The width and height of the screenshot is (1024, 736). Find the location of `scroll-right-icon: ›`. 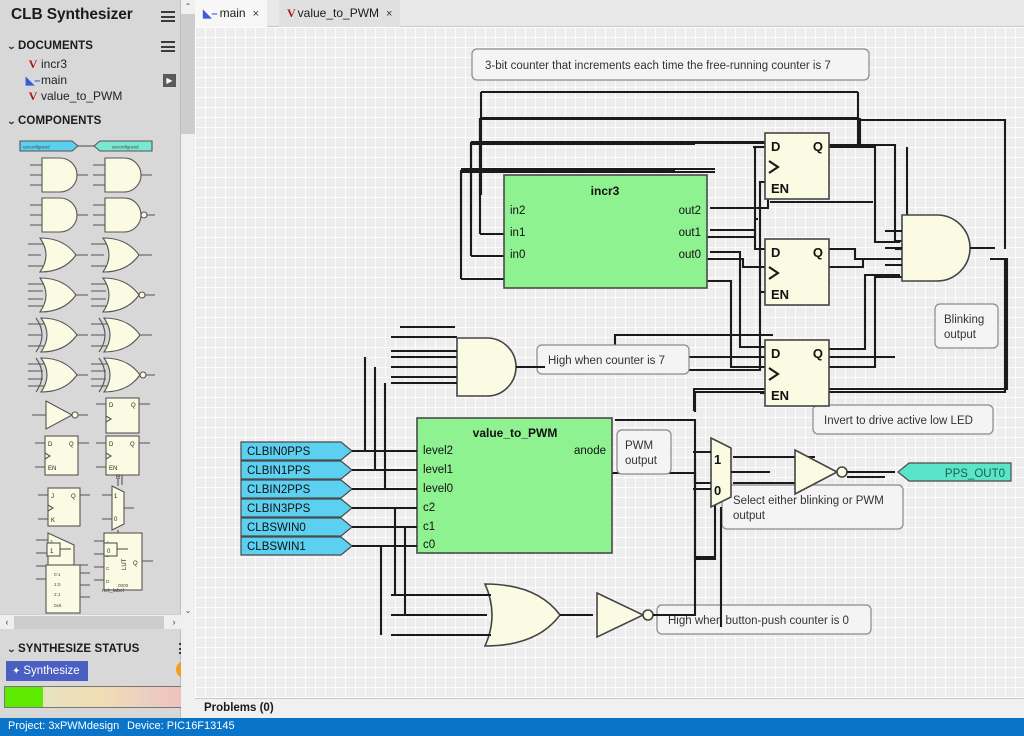

scroll-right-icon: › is located at coordinates (174, 622).